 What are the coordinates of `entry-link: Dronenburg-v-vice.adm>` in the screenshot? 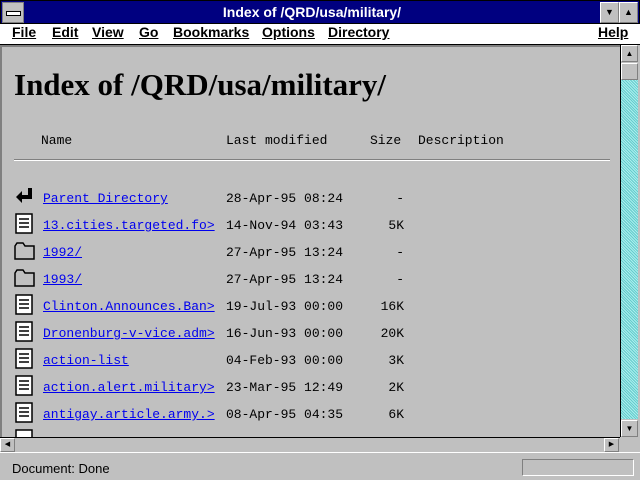 It's located at (129, 333).